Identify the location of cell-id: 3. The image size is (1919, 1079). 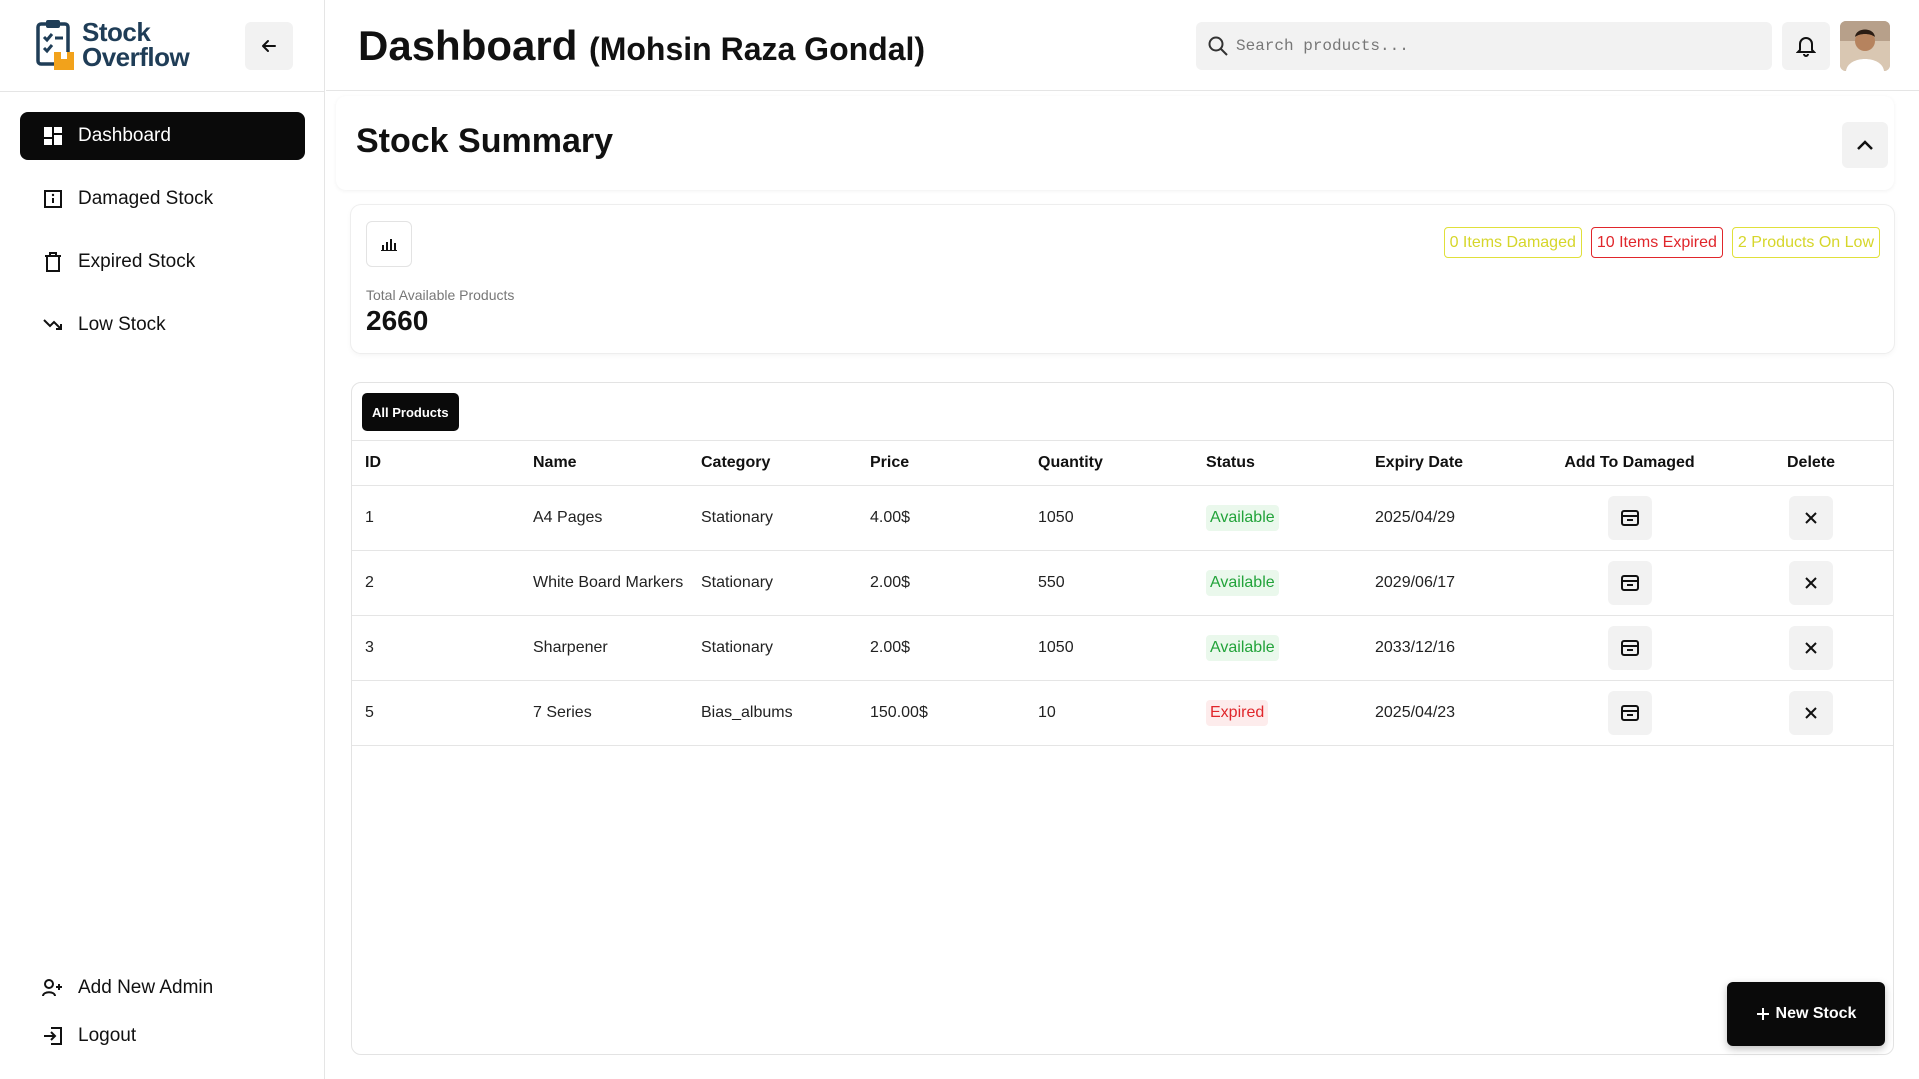
(369, 647).